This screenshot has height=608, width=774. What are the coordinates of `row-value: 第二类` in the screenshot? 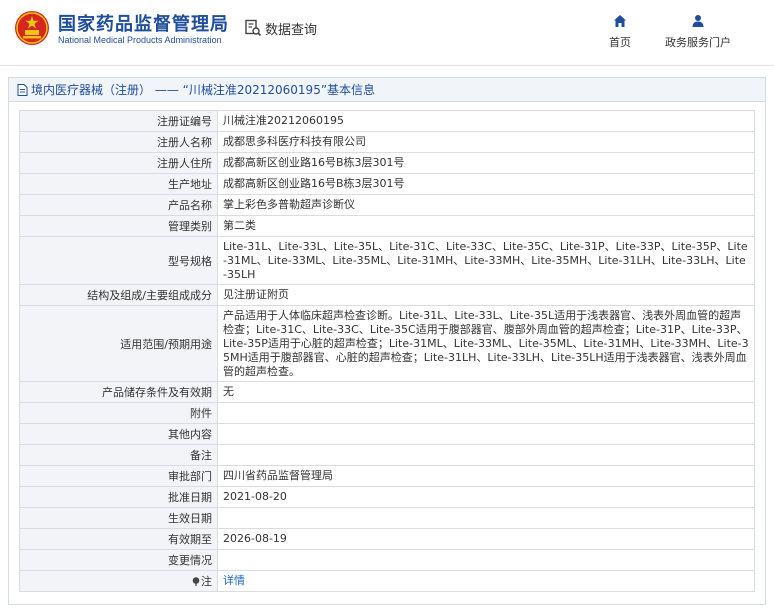 It's located at (486, 226).